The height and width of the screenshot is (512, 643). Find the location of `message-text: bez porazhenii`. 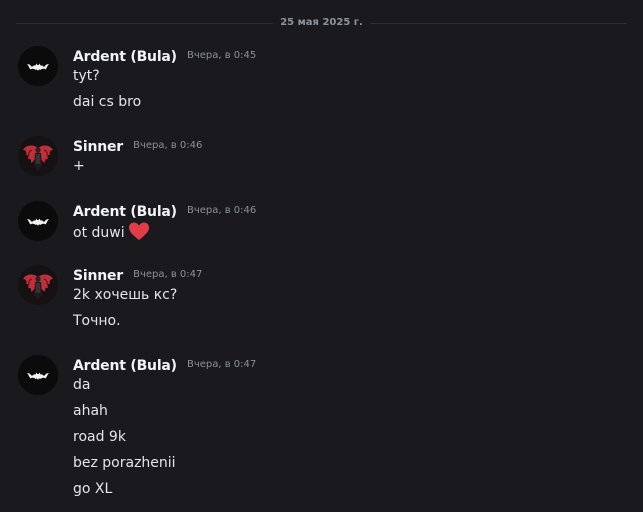

message-text: bez porazhenii is located at coordinates (124, 463).